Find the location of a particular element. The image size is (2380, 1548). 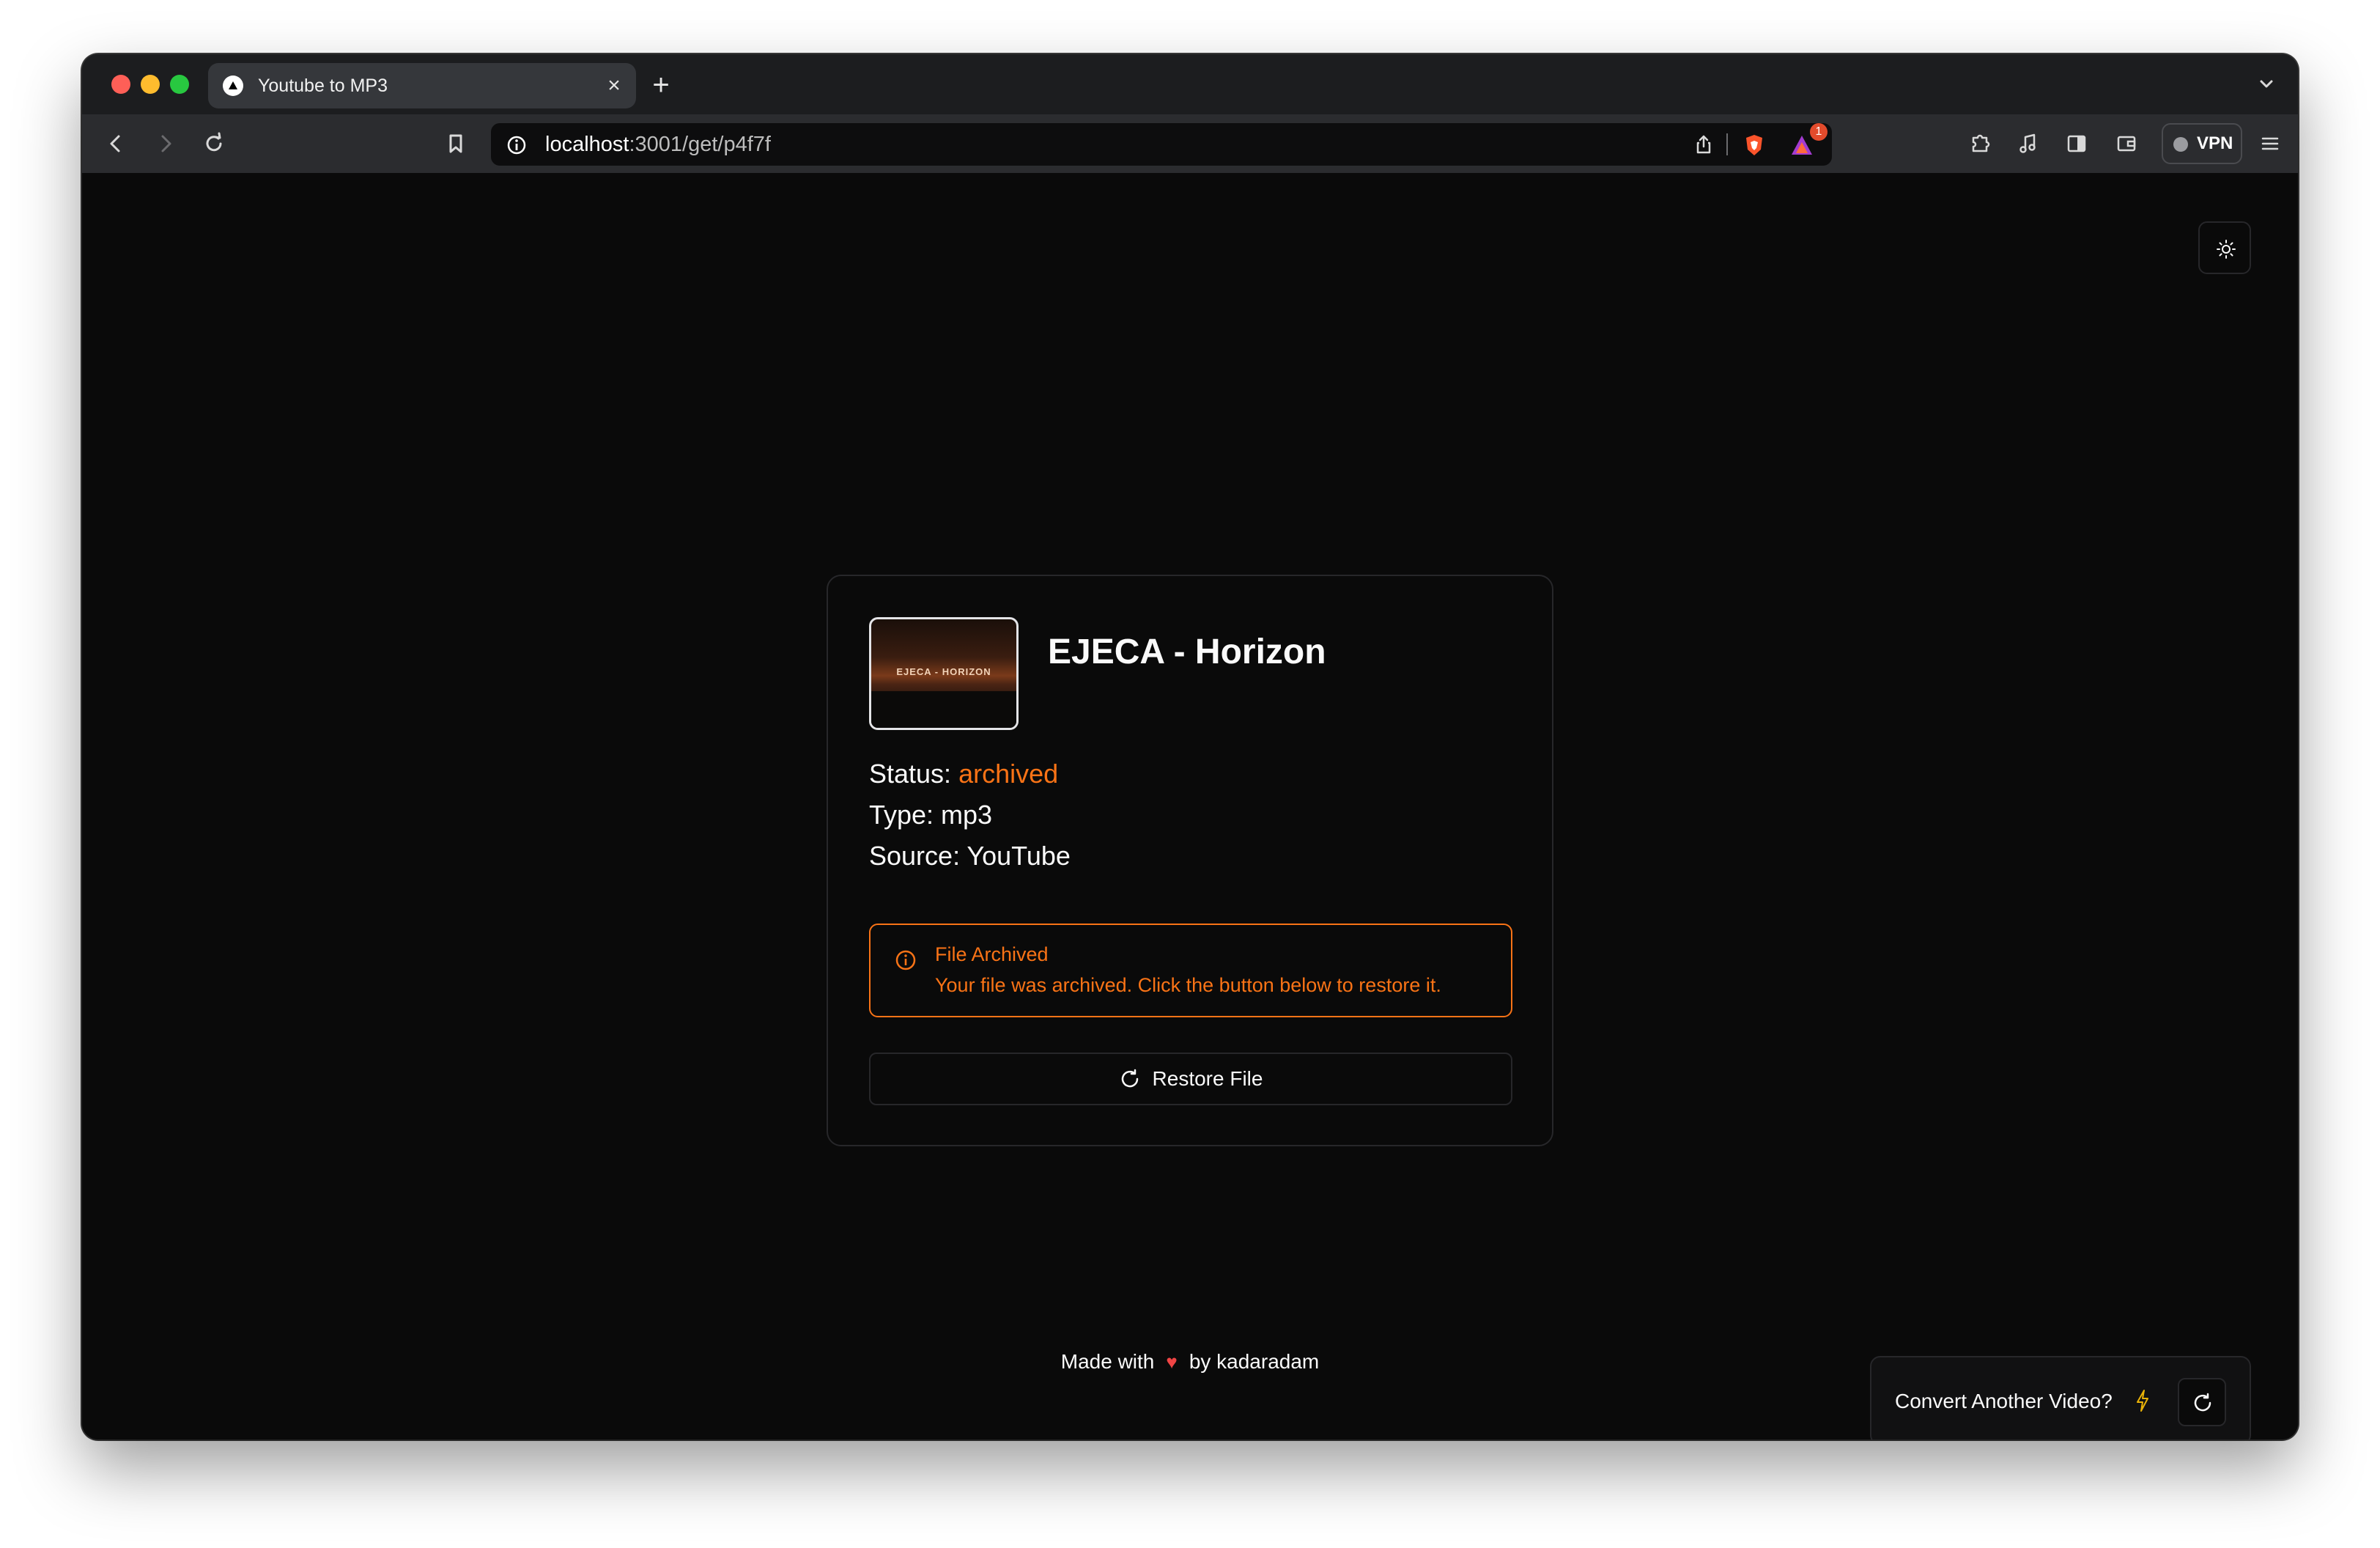

footer-prefix: Made with is located at coordinates (1107, 1361).